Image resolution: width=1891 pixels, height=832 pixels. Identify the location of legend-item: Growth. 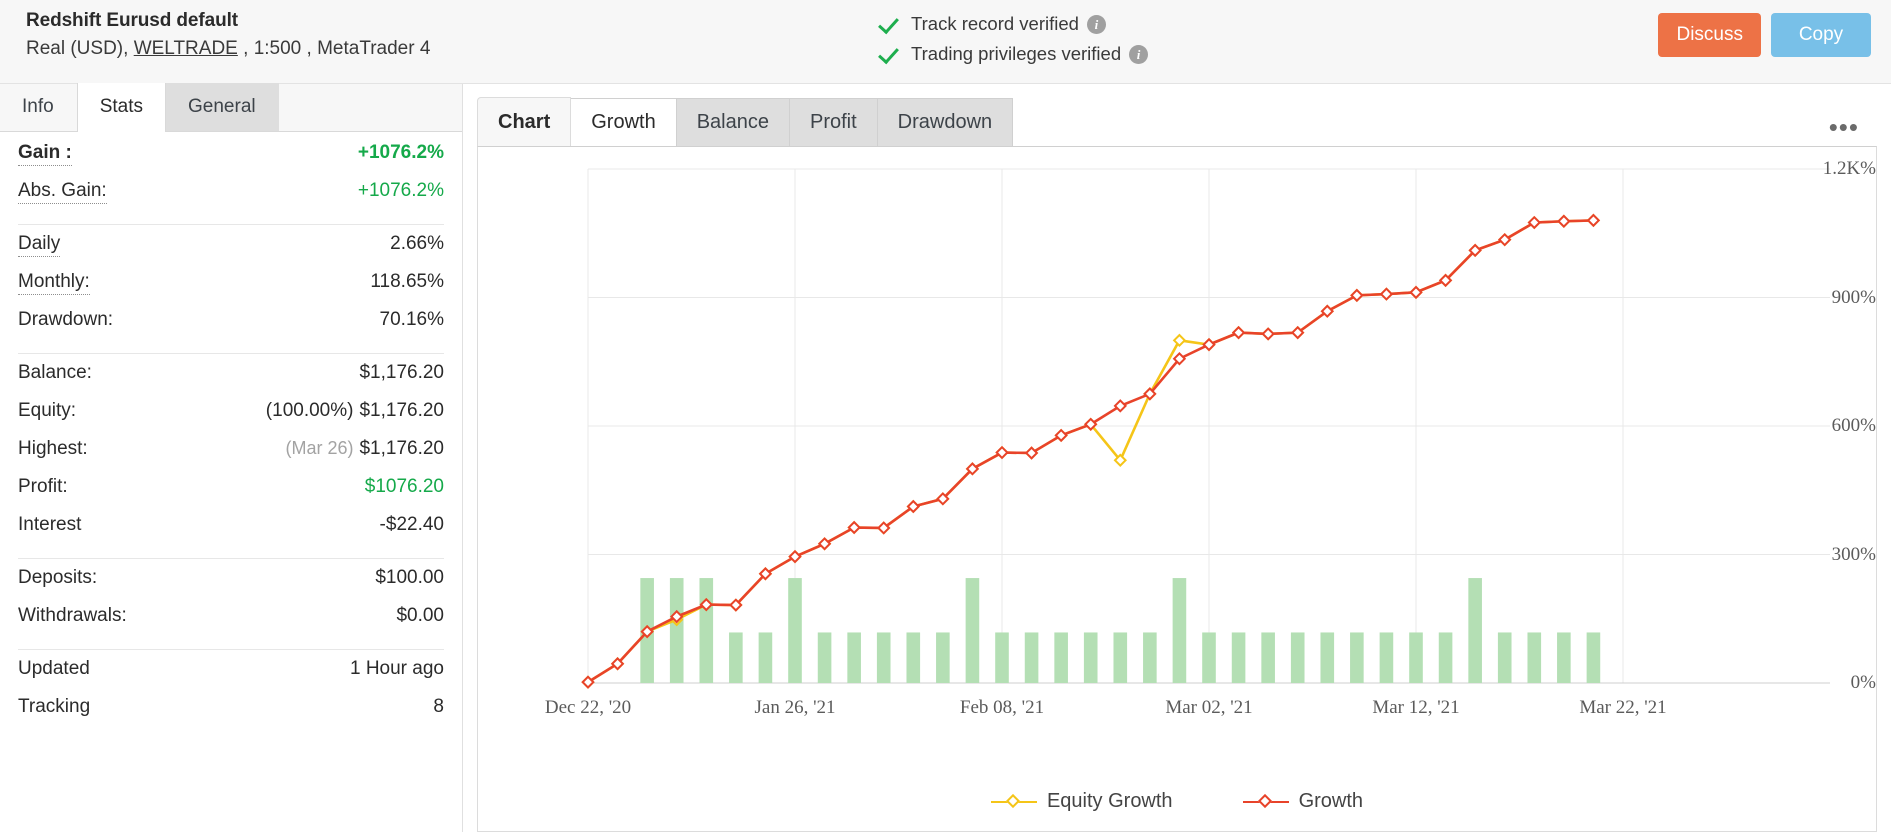
(1303, 801).